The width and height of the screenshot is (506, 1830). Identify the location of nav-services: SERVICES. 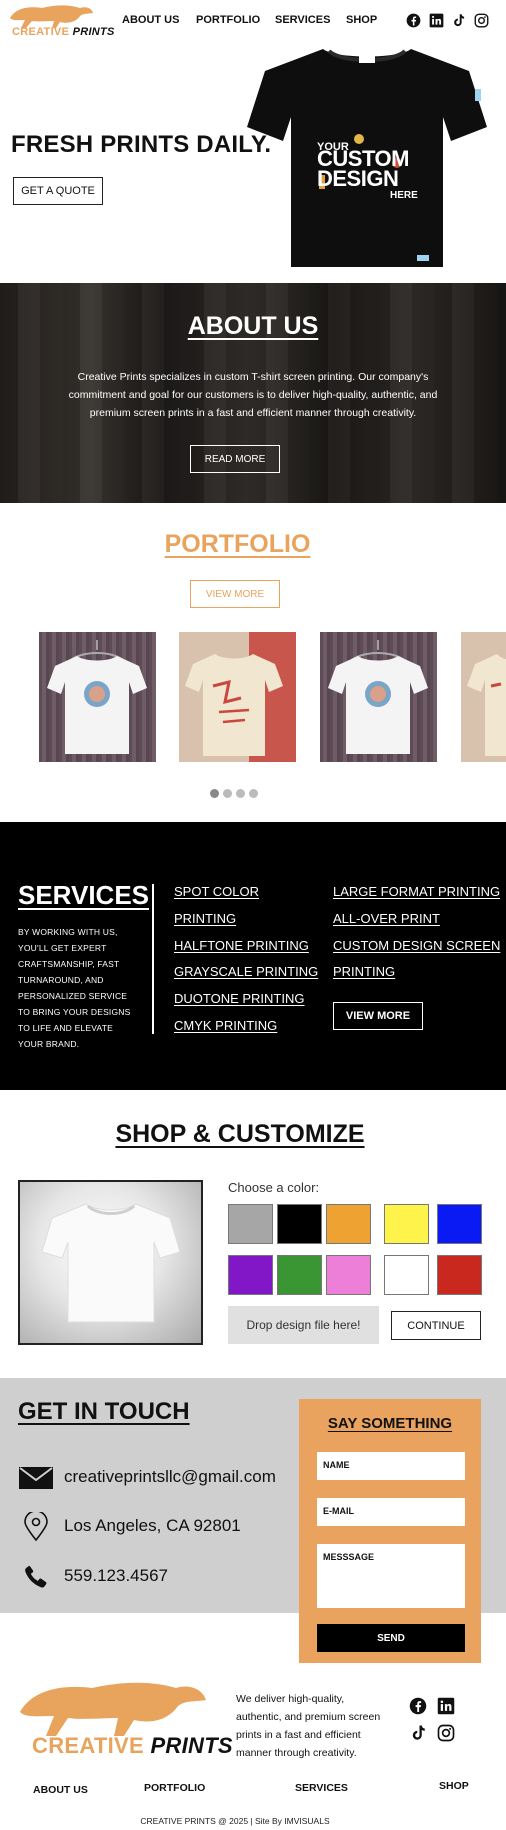
(302, 20).